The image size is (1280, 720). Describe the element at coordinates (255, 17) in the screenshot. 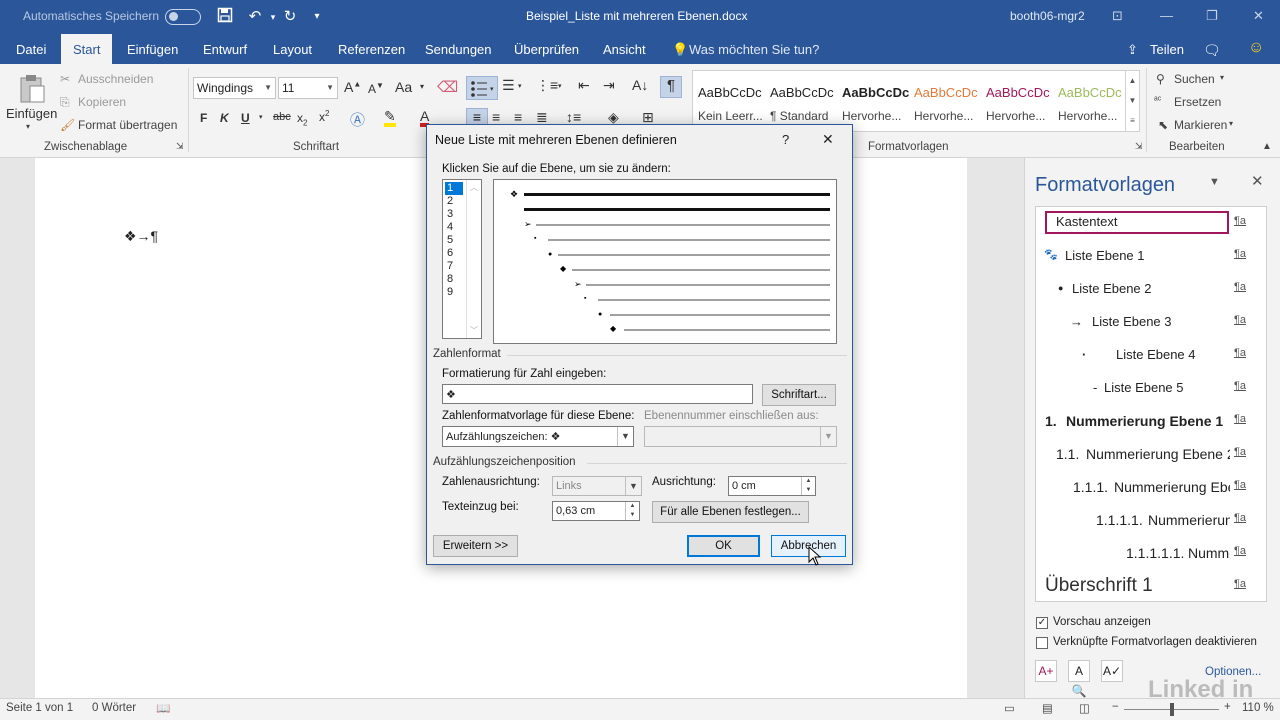

I see `undo-icon: ↶` at that location.